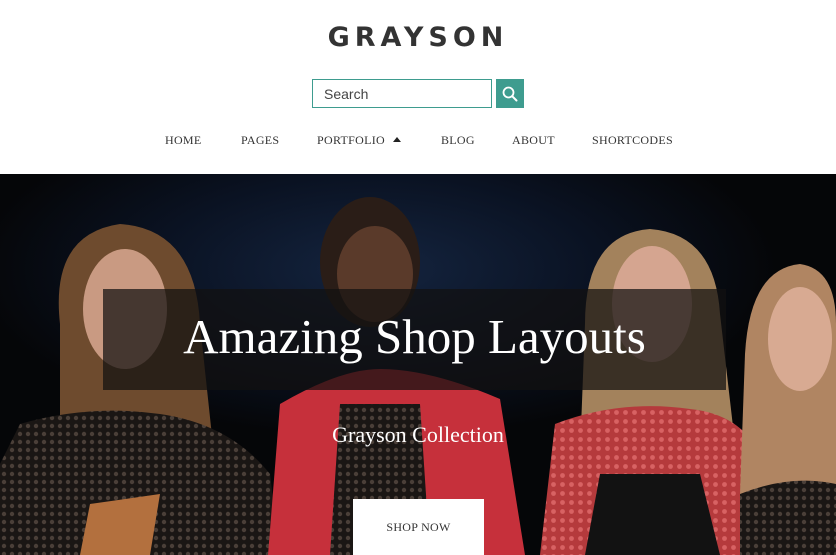  Describe the element at coordinates (418, 37) in the screenshot. I see `site-logo: GRAYSON` at that location.